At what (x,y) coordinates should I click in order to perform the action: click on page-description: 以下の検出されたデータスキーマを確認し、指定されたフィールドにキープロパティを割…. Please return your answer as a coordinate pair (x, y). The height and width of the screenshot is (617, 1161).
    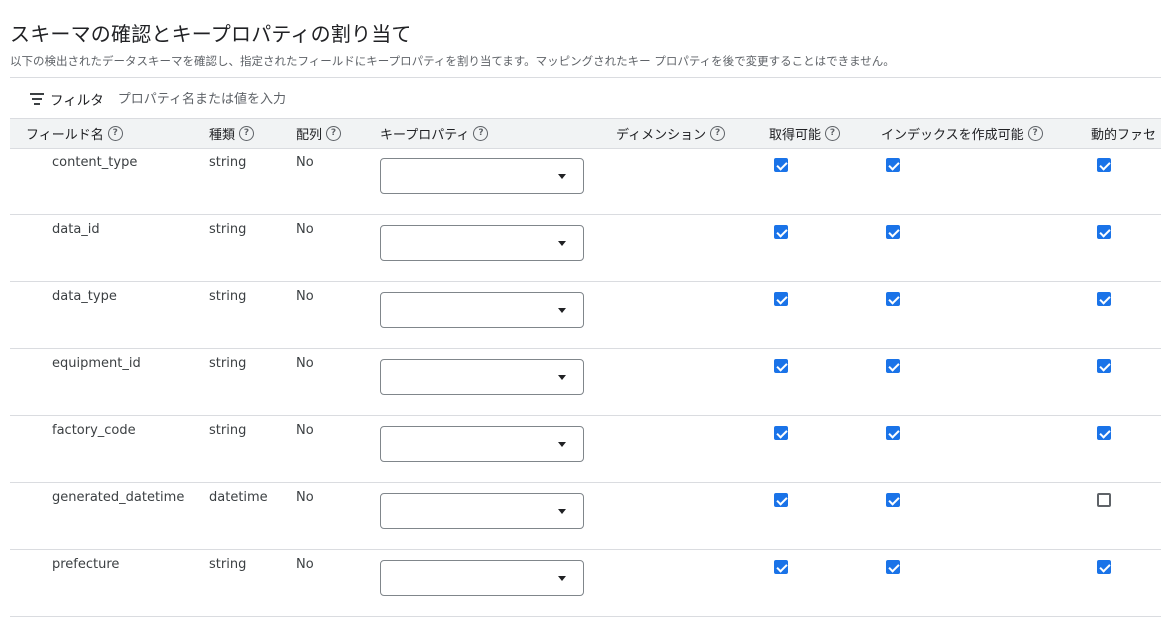
    Looking at the image, I should click on (452, 61).